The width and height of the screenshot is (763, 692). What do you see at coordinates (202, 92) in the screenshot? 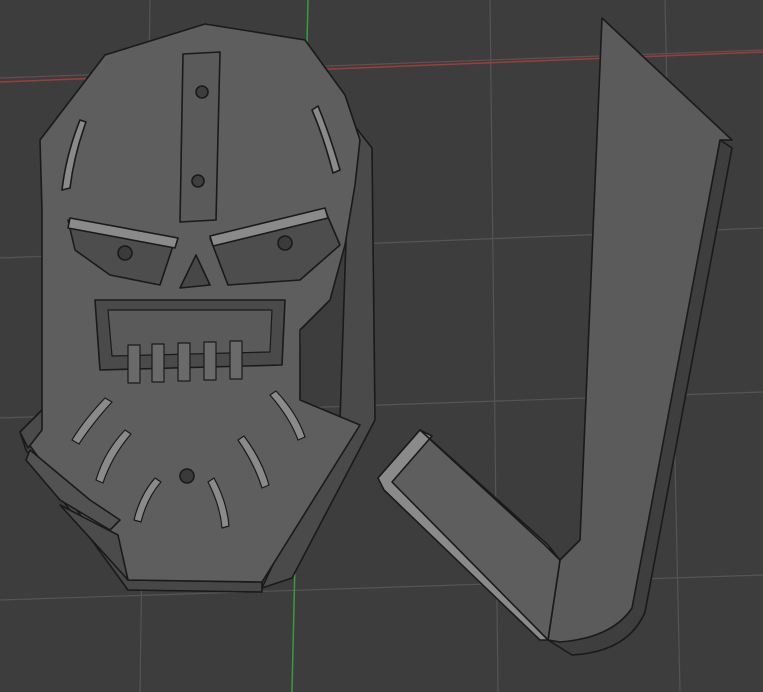
I see `screw-hole-top` at bounding box center [202, 92].